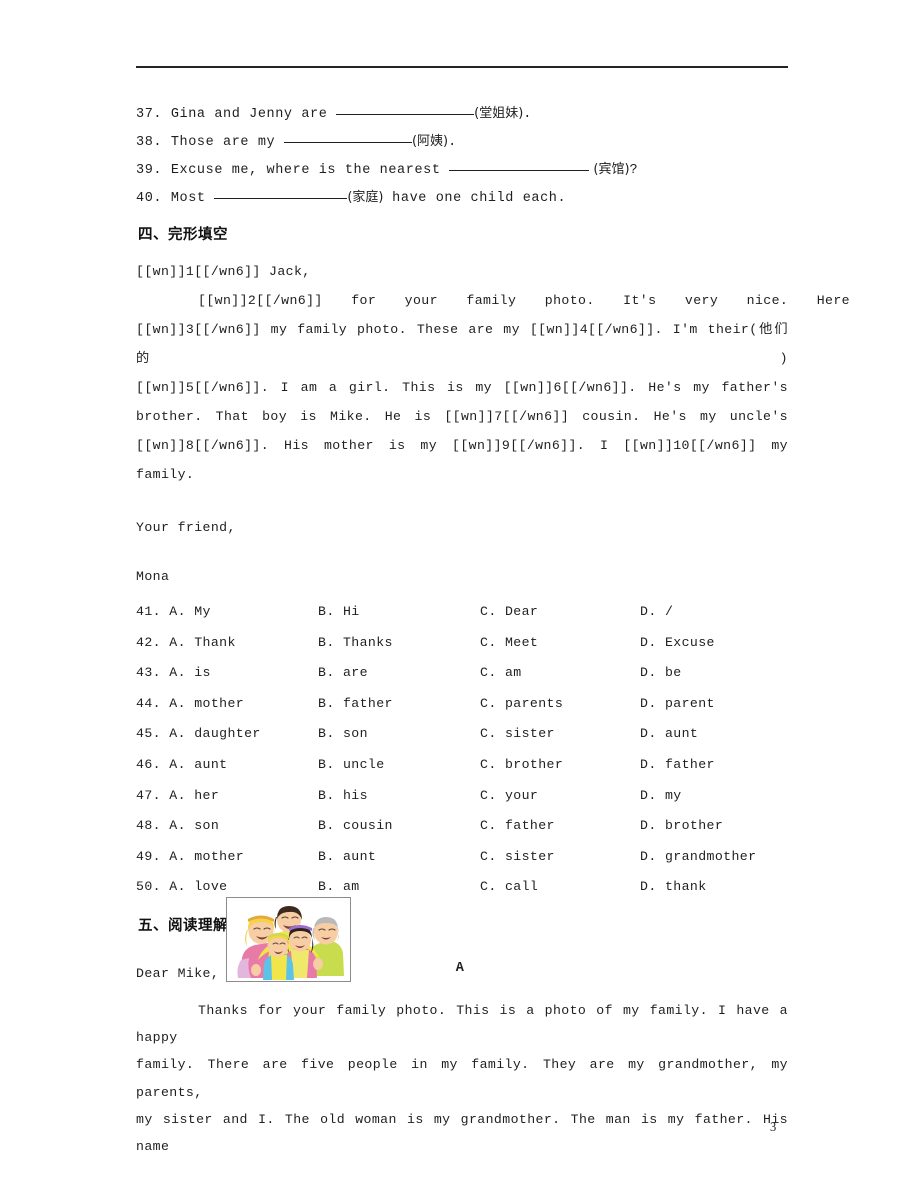 The width and height of the screenshot is (920, 1191). Describe the element at coordinates (661, 796) in the screenshot. I see `choice-option-d: D. my` at that location.